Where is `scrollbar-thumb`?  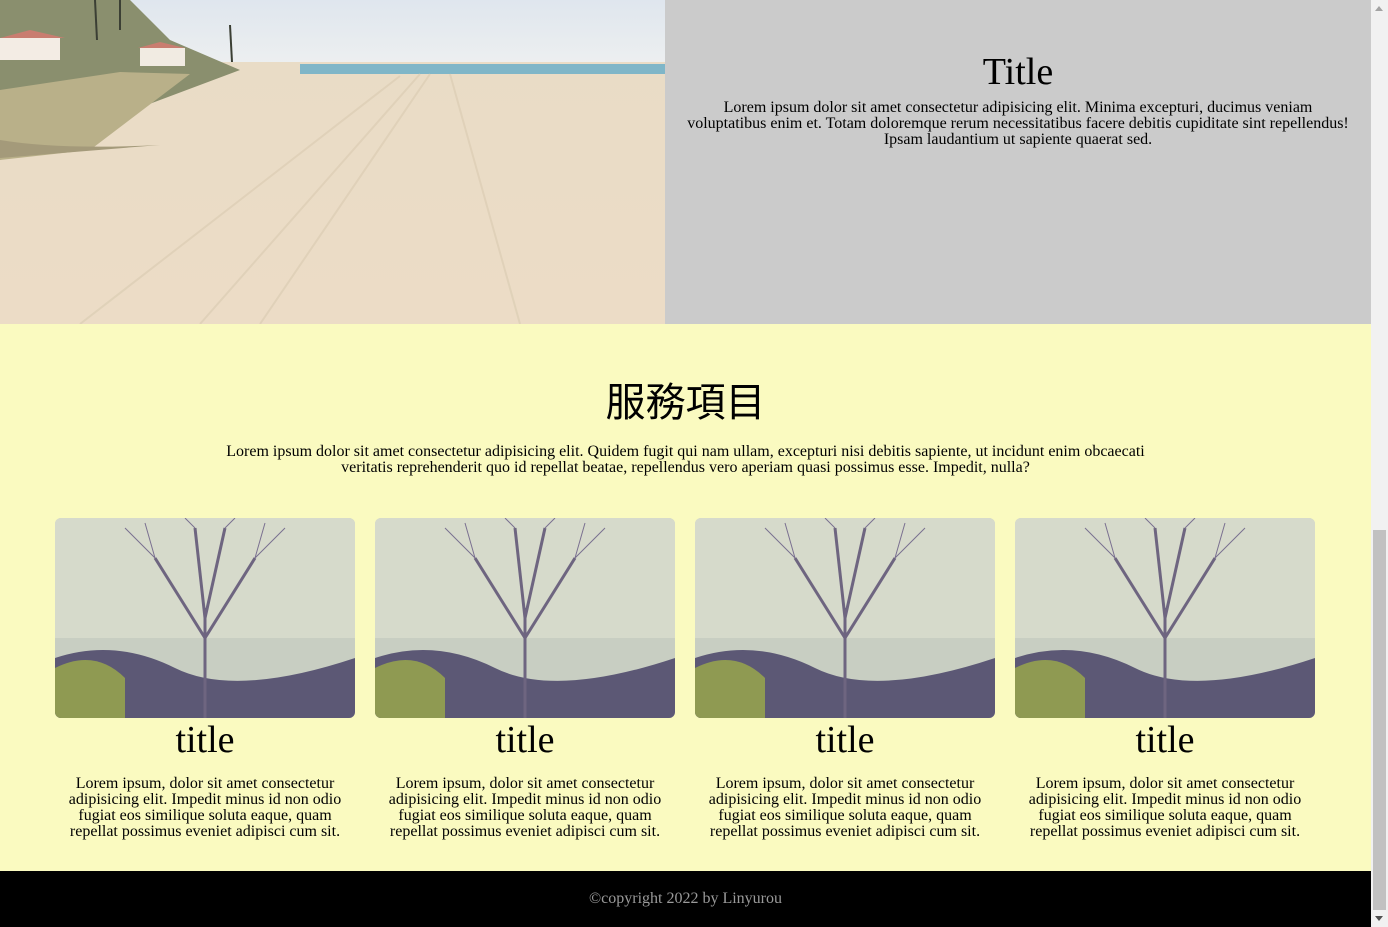
scrollbar-thumb is located at coordinates (1379, 720).